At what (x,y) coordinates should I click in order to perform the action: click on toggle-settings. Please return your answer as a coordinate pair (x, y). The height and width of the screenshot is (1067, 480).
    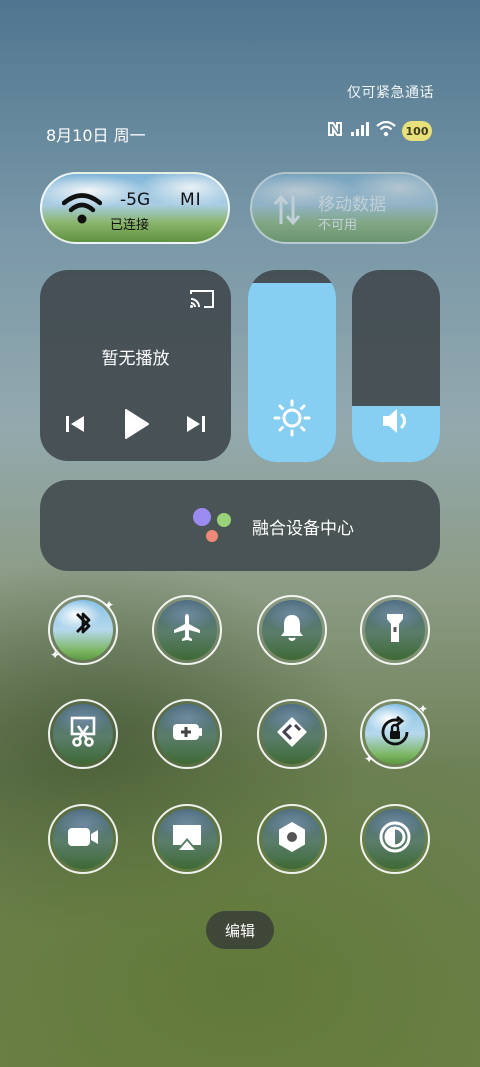
    Looking at the image, I should click on (292, 839).